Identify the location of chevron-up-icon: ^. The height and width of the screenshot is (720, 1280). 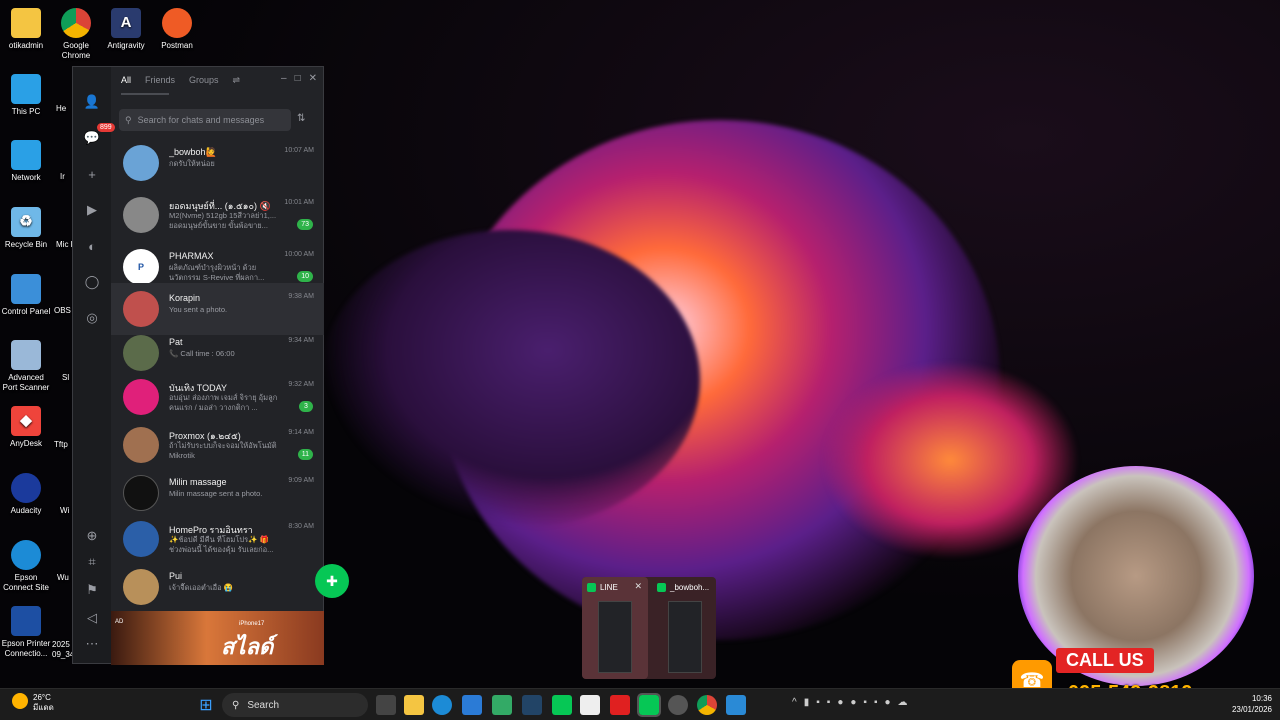
(794, 702).